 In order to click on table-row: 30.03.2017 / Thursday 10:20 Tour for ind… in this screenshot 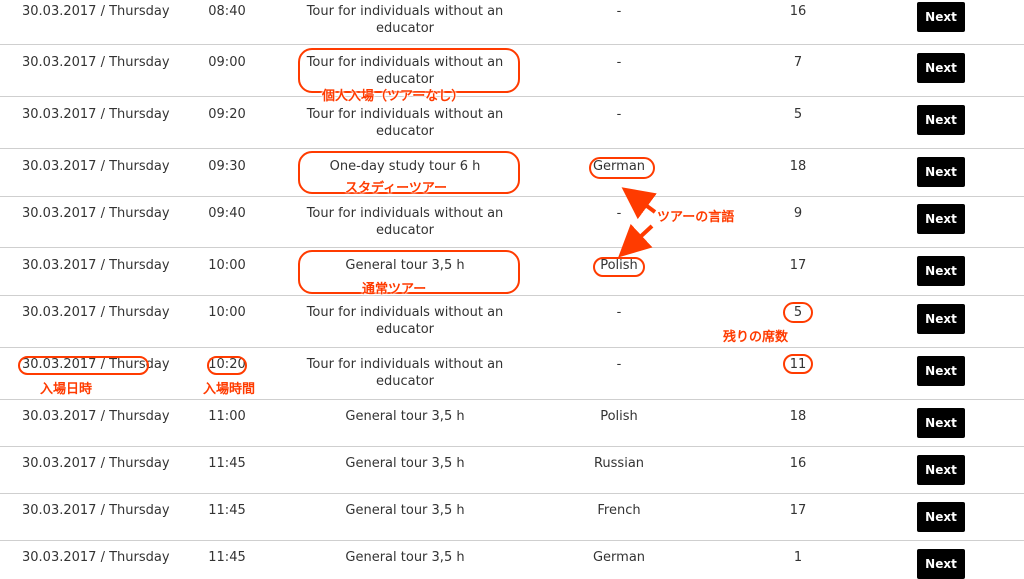, I will do `click(512, 374)`.